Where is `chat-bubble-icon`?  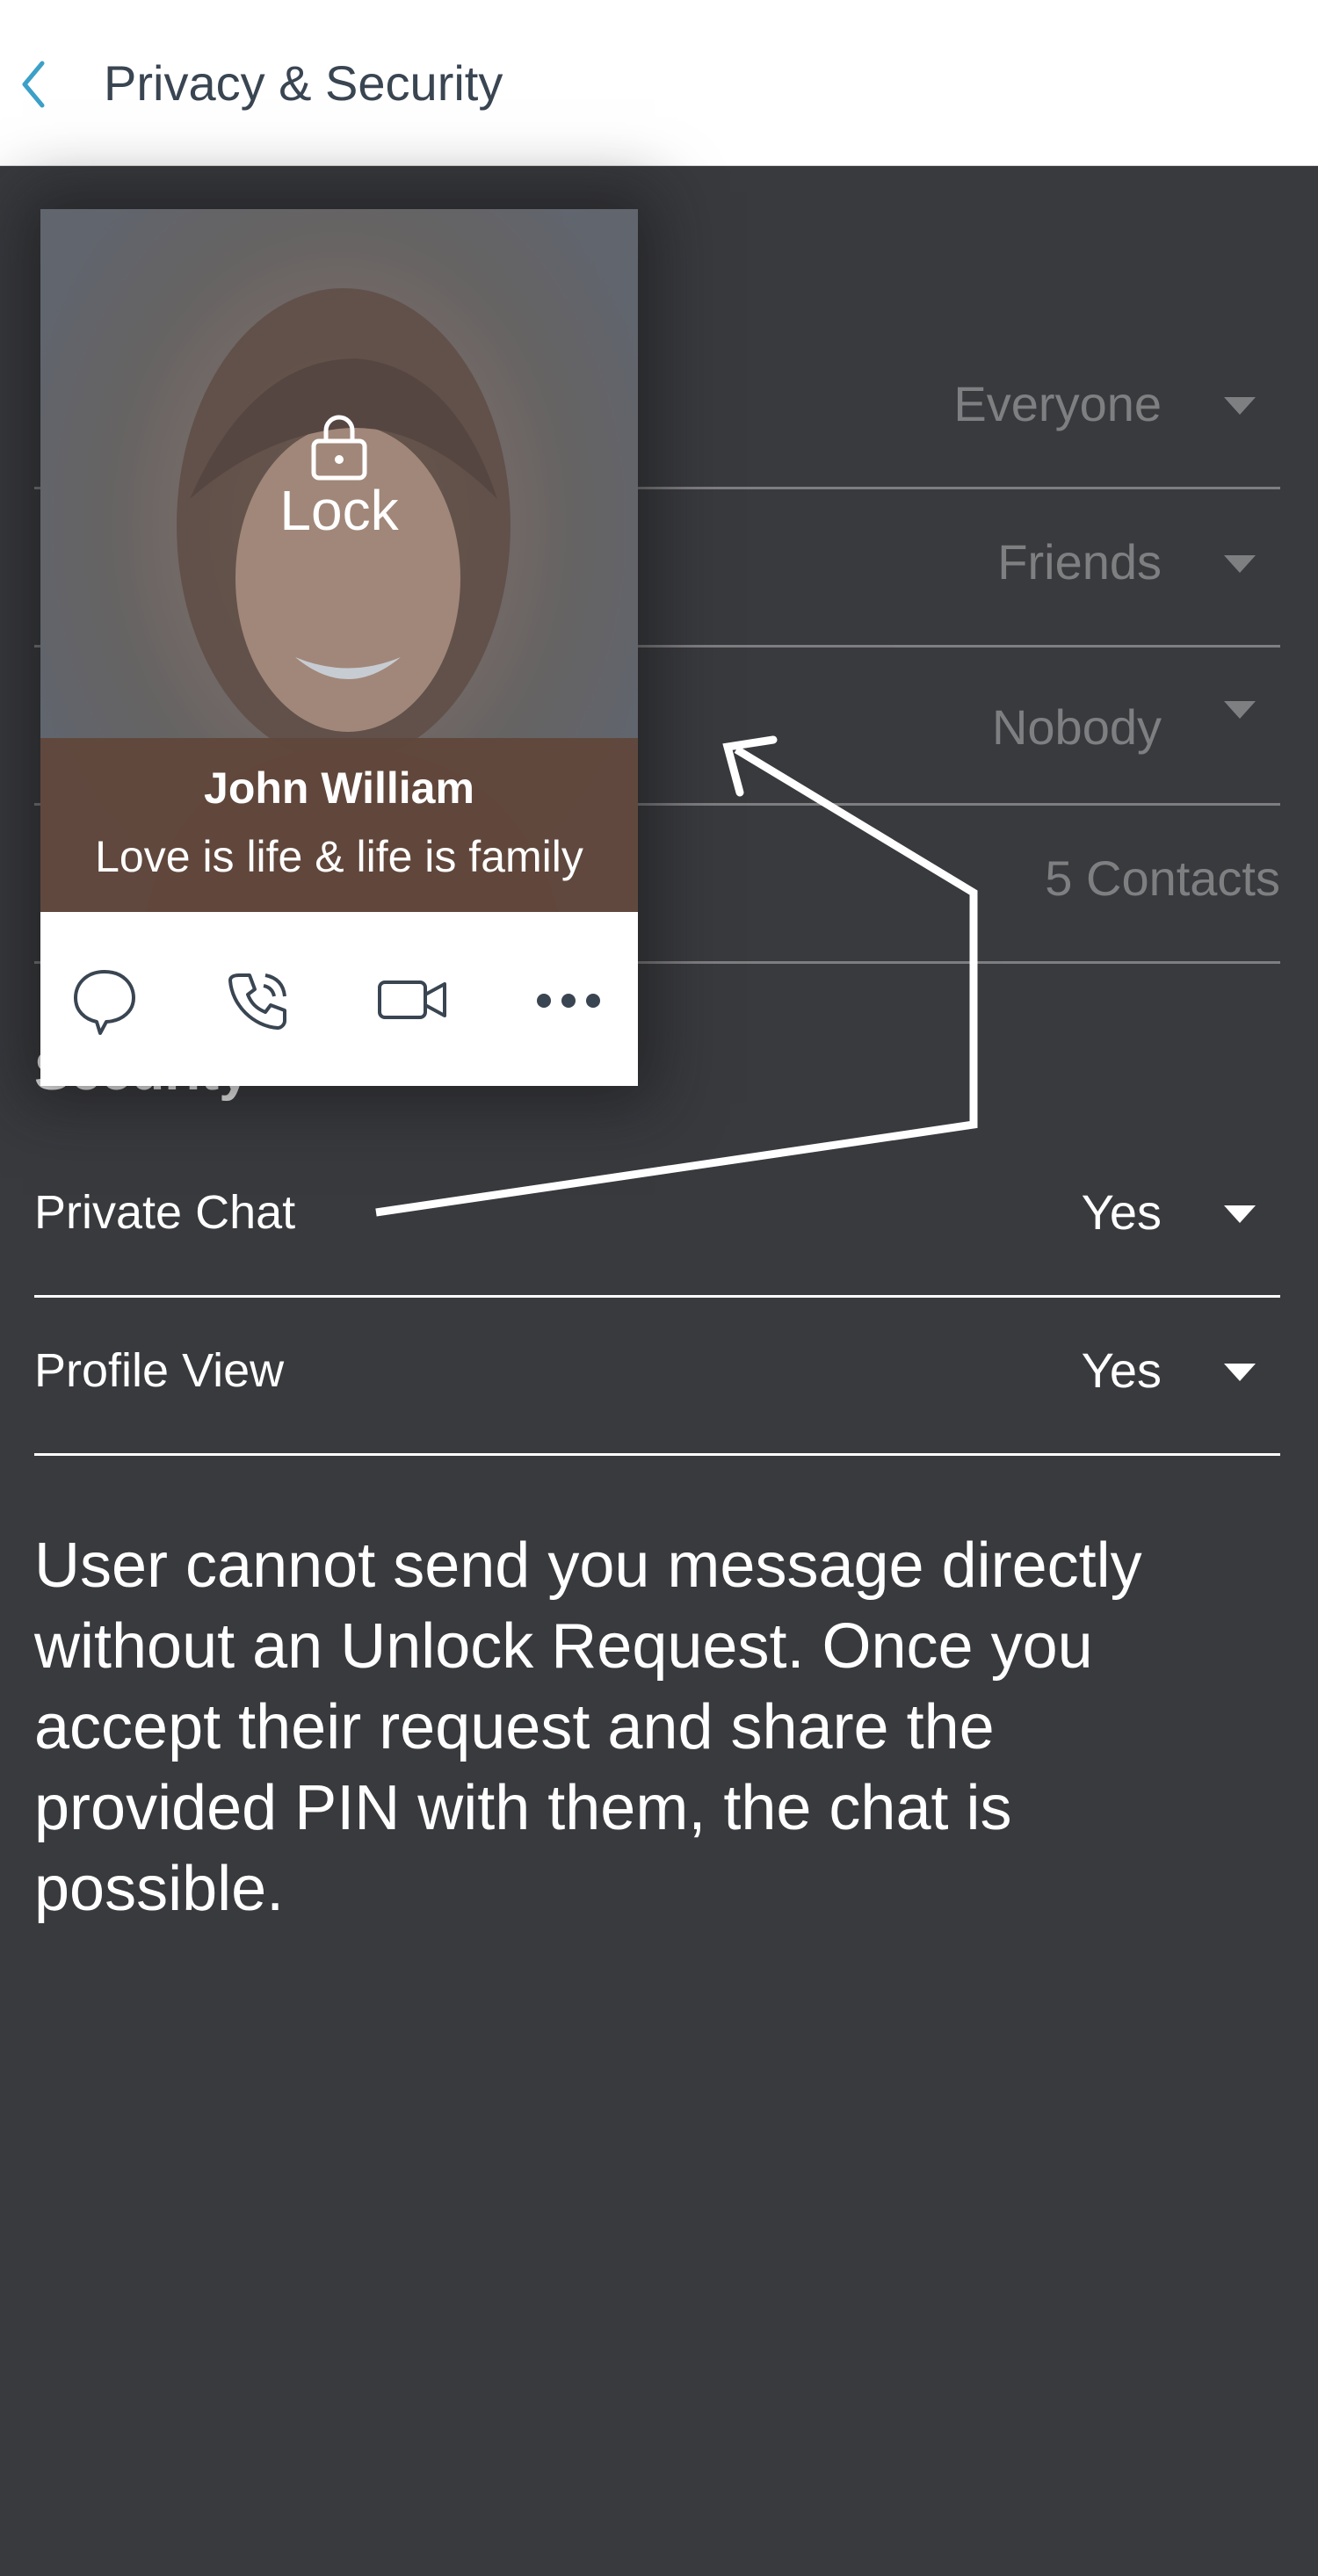 chat-bubble-icon is located at coordinates (105, 1002).